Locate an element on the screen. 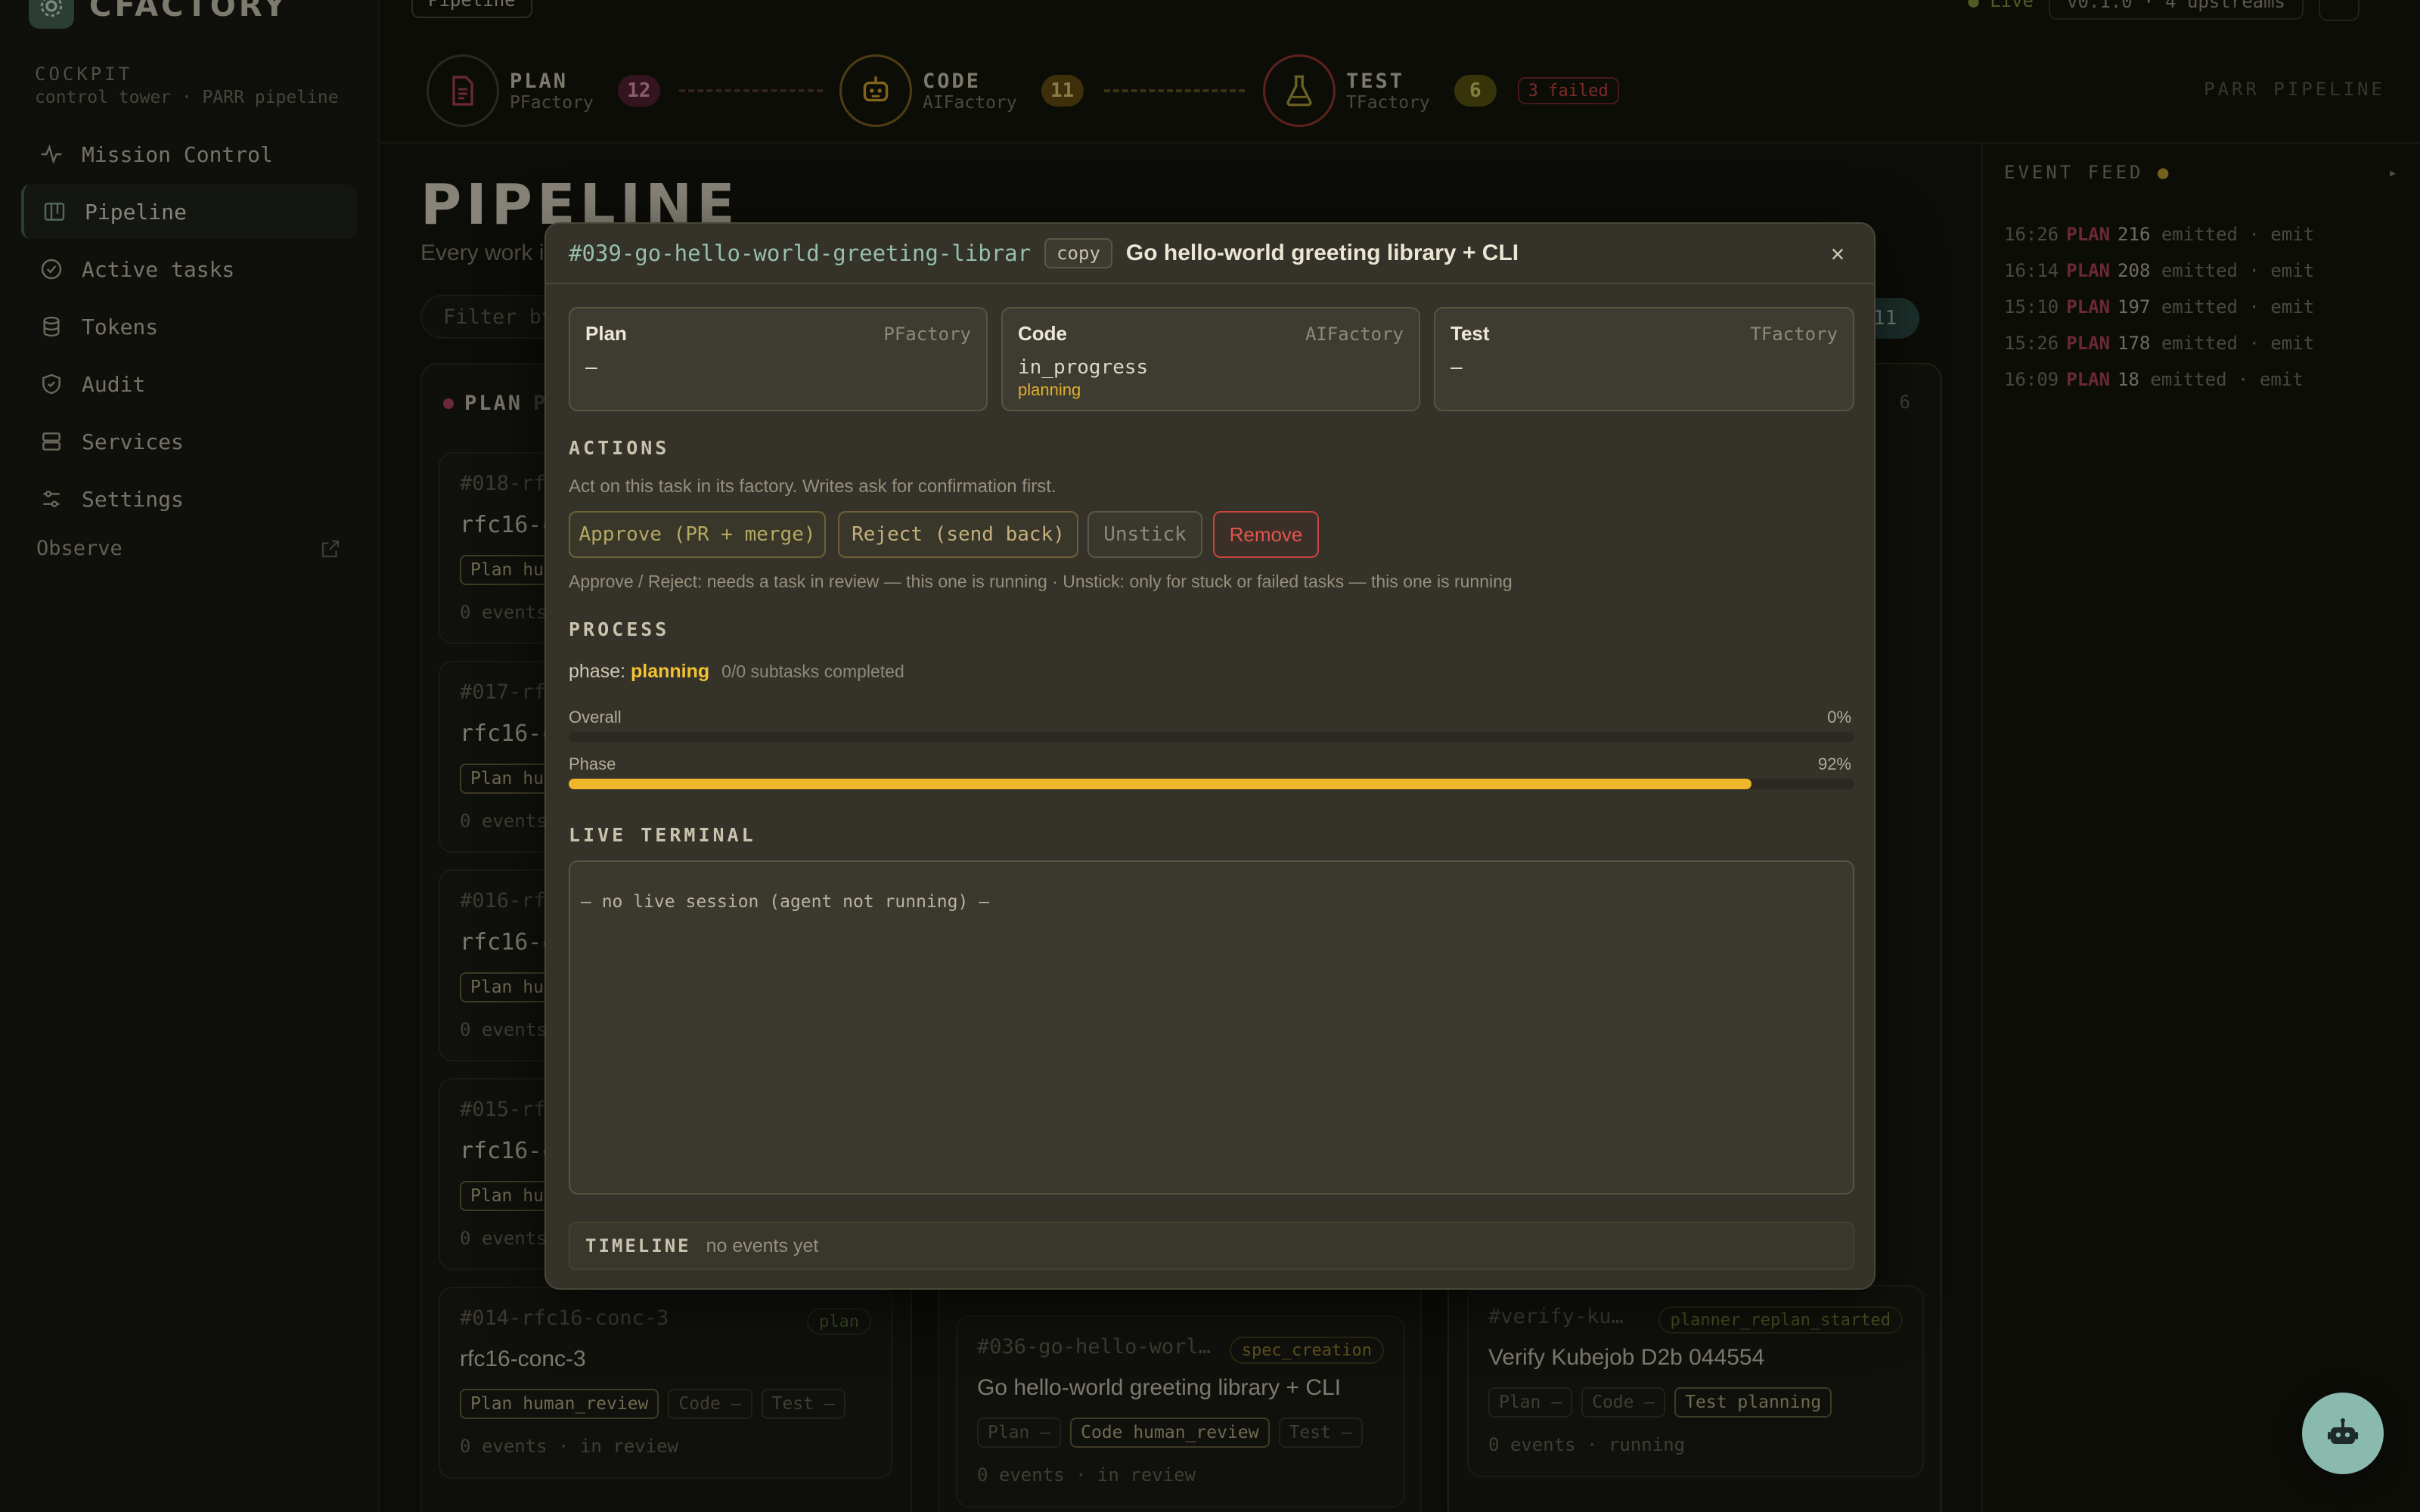  phase-value: planning is located at coordinates (670, 671).